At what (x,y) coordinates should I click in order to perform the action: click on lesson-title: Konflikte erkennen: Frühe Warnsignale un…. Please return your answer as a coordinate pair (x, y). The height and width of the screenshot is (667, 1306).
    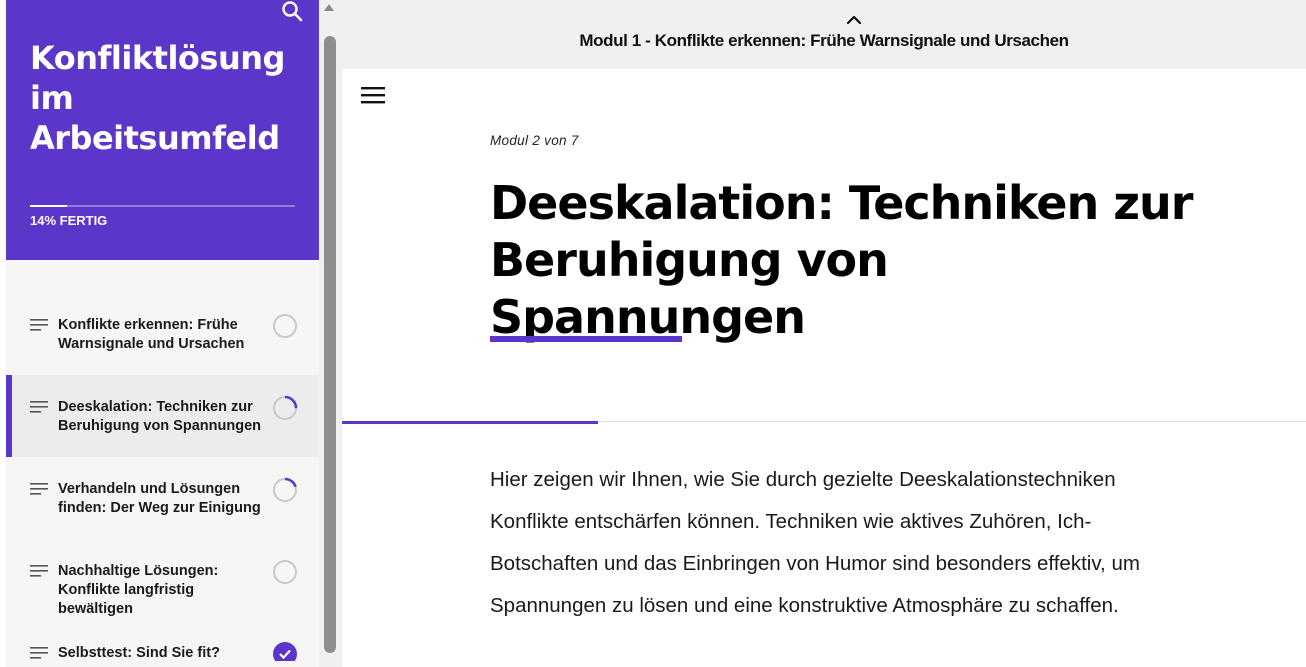
    Looking at the image, I should click on (151, 334).